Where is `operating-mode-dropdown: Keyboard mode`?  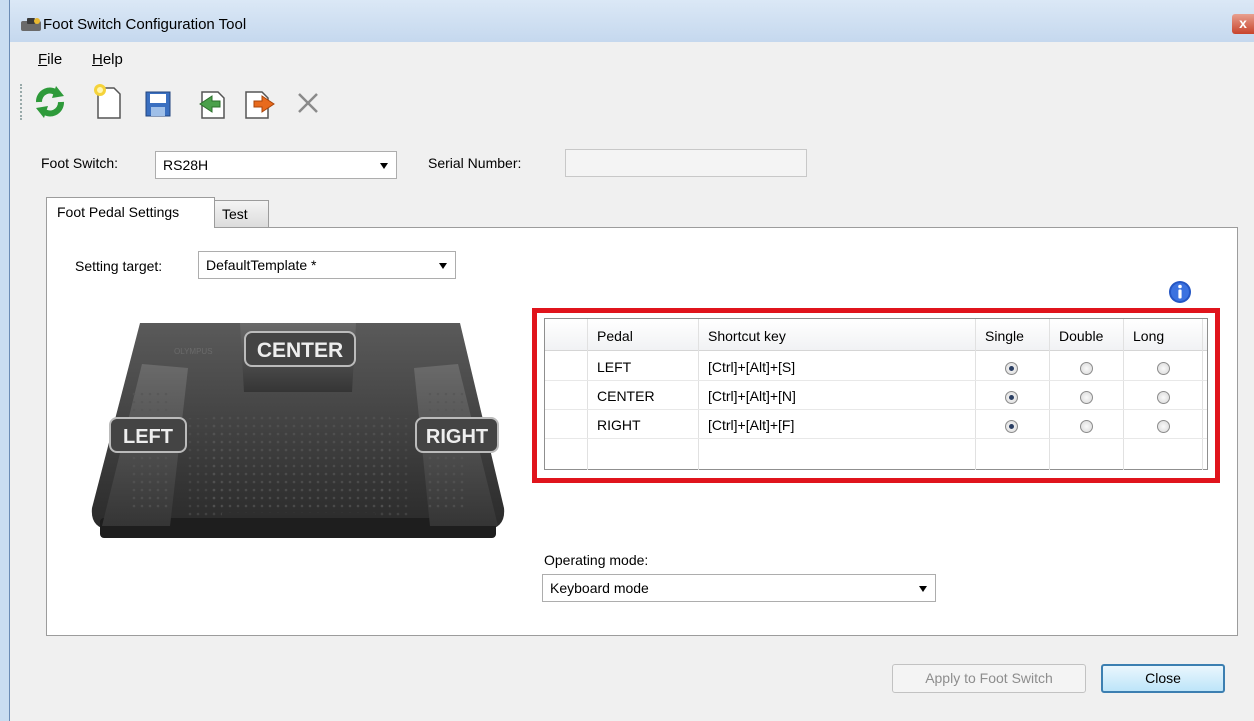 operating-mode-dropdown: Keyboard mode is located at coordinates (739, 588).